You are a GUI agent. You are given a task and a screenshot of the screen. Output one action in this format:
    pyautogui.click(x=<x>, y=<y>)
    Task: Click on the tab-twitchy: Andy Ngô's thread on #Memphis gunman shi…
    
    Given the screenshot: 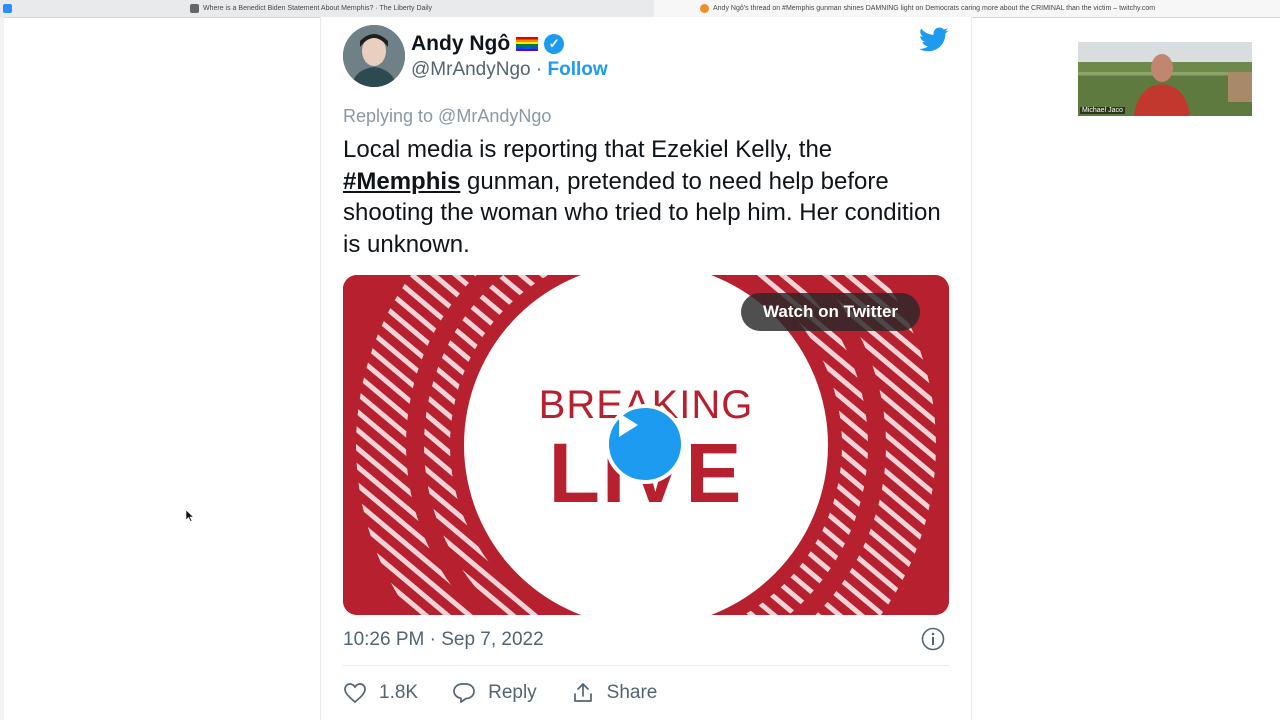 What is the action you would take?
    pyautogui.click(x=967, y=8)
    